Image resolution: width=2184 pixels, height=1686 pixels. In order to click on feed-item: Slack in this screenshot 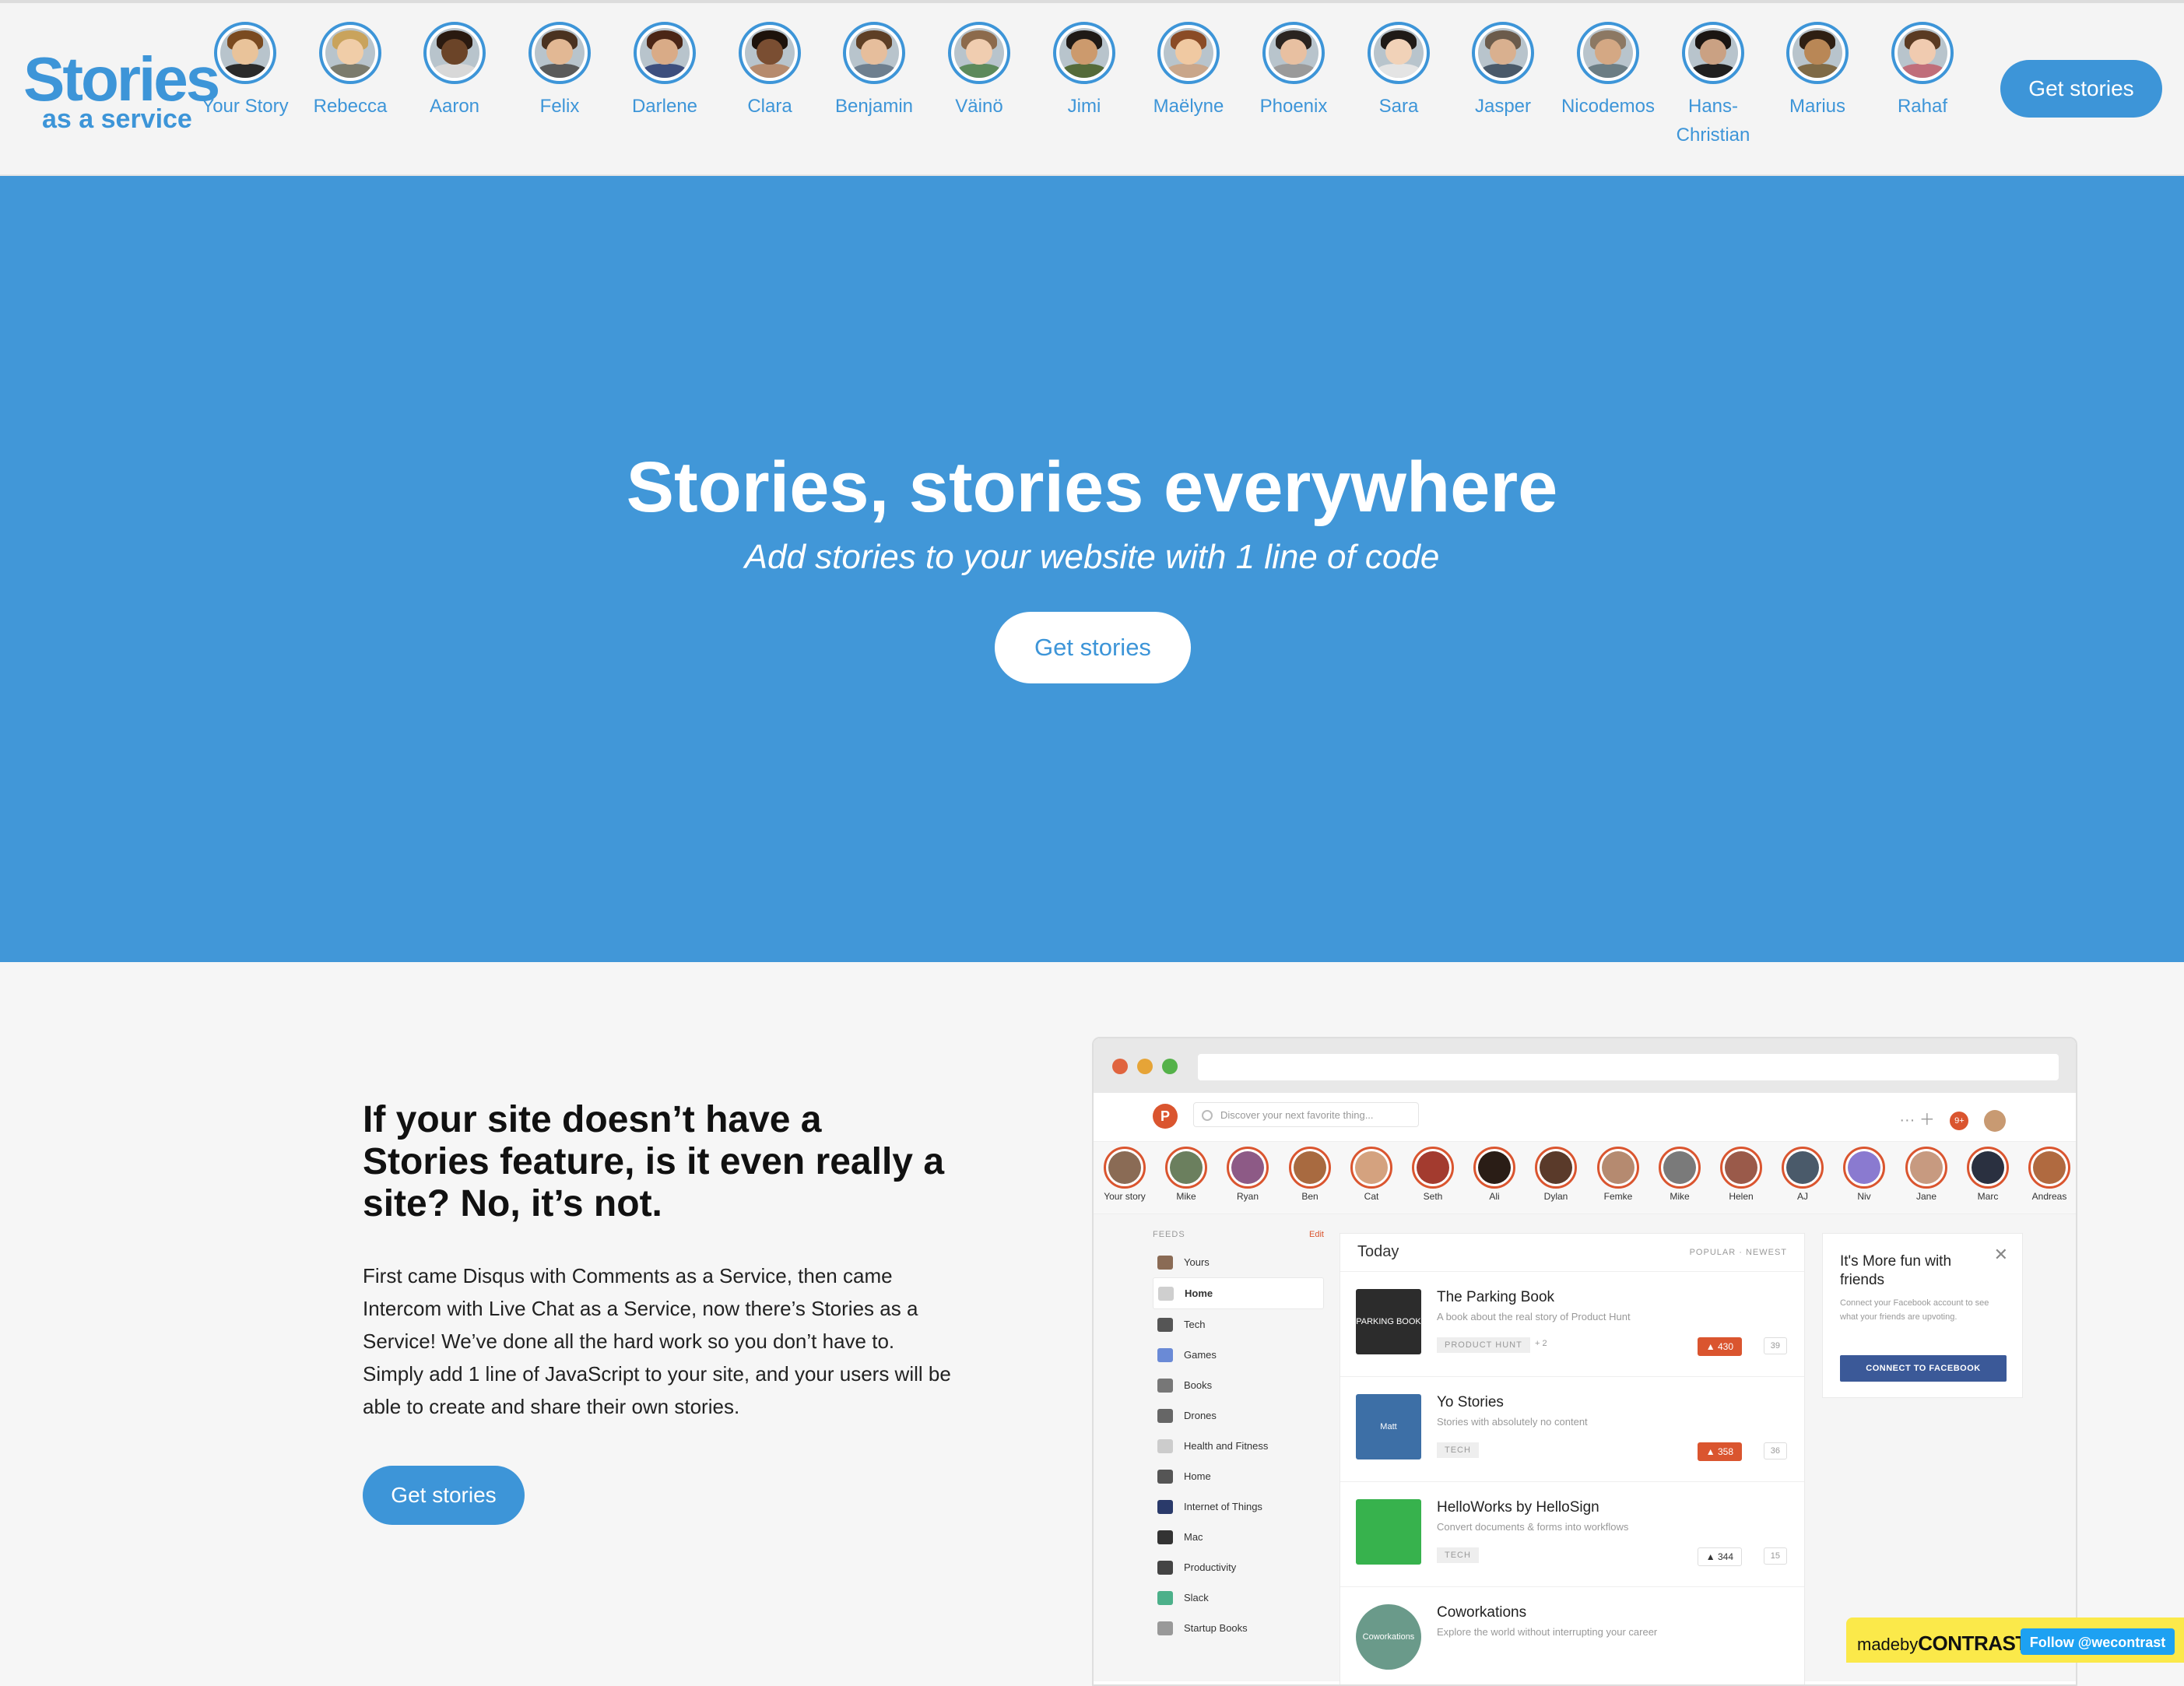, I will do `click(1238, 1597)`.